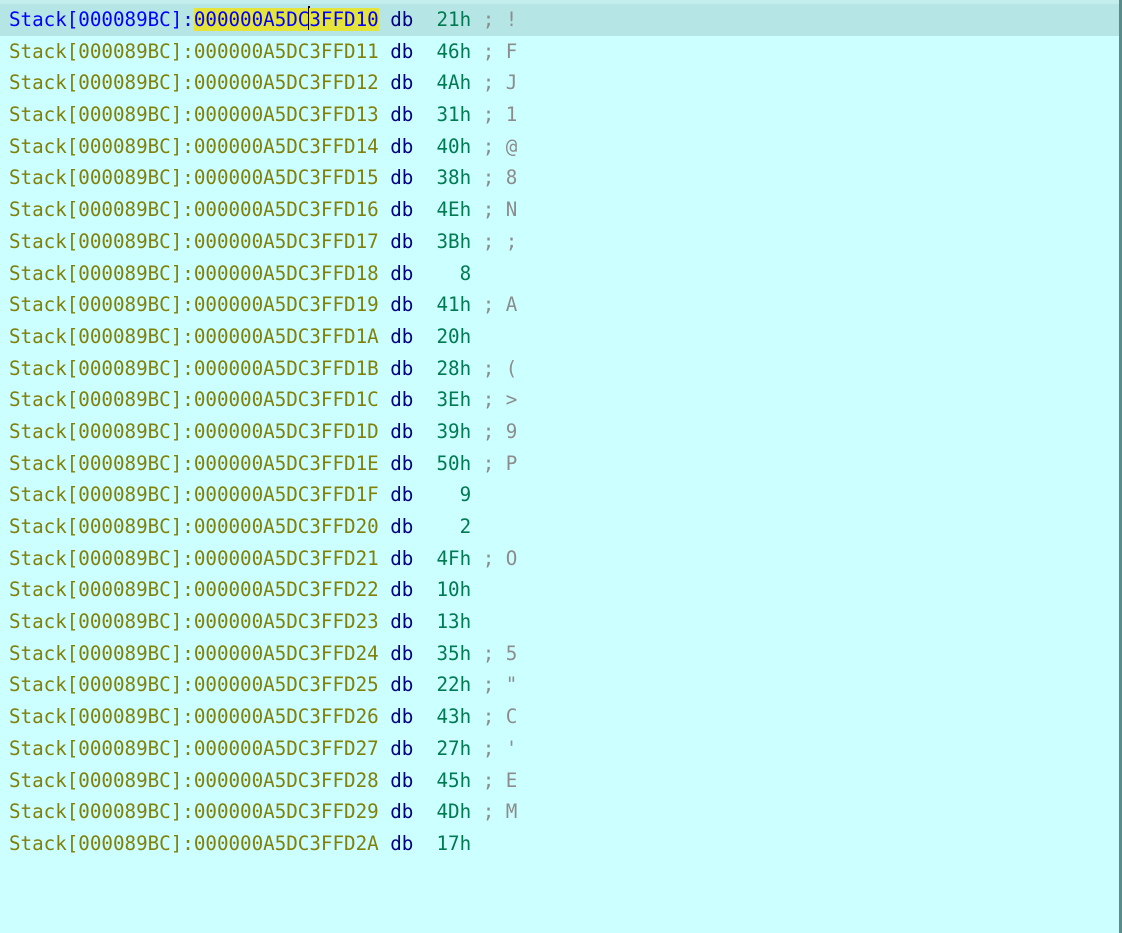 Image resolution: width=1122 pixels, height=933 pixels. Describe the element at coordinates (454, 526) in the screenshot. I see `operand-value: 2` at that location.